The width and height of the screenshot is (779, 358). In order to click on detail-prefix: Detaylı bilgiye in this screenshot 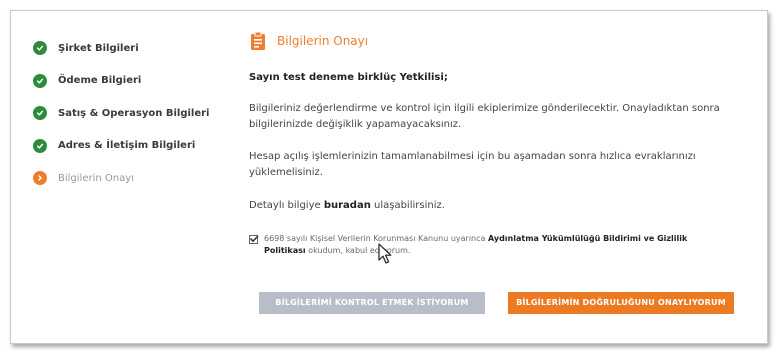, I will do `click(286, 205)`.